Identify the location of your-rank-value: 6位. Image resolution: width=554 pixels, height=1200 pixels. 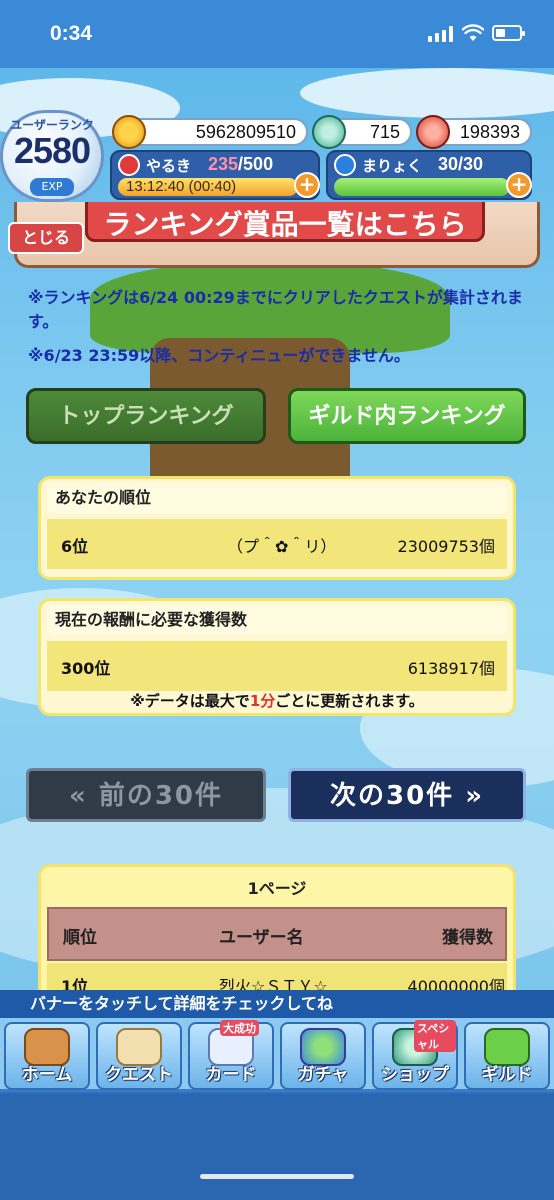
(75, 546).